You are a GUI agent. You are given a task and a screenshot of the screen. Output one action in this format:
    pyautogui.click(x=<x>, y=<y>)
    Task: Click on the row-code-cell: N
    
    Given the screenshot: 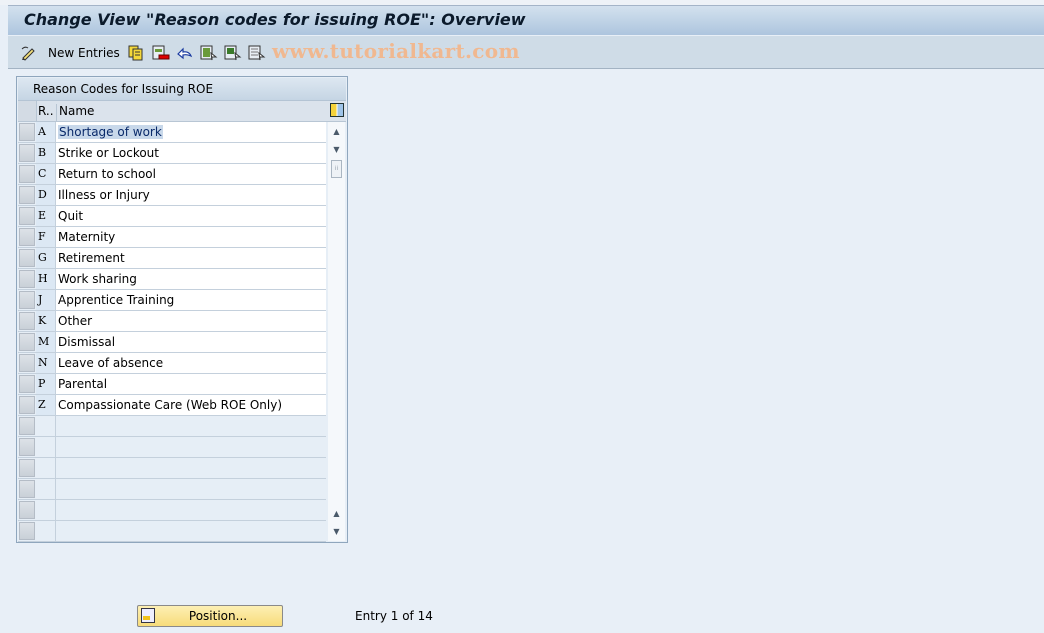 What is the action you would take?
    pyautogui.click(x=45, y=363)
    